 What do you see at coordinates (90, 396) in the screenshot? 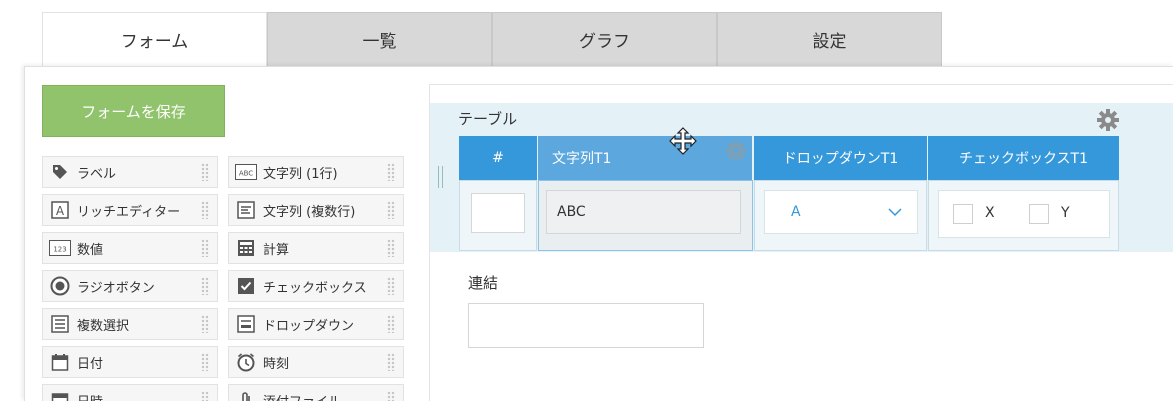
I see `palette-item-text: 日時` at bounding box center [90, 396].